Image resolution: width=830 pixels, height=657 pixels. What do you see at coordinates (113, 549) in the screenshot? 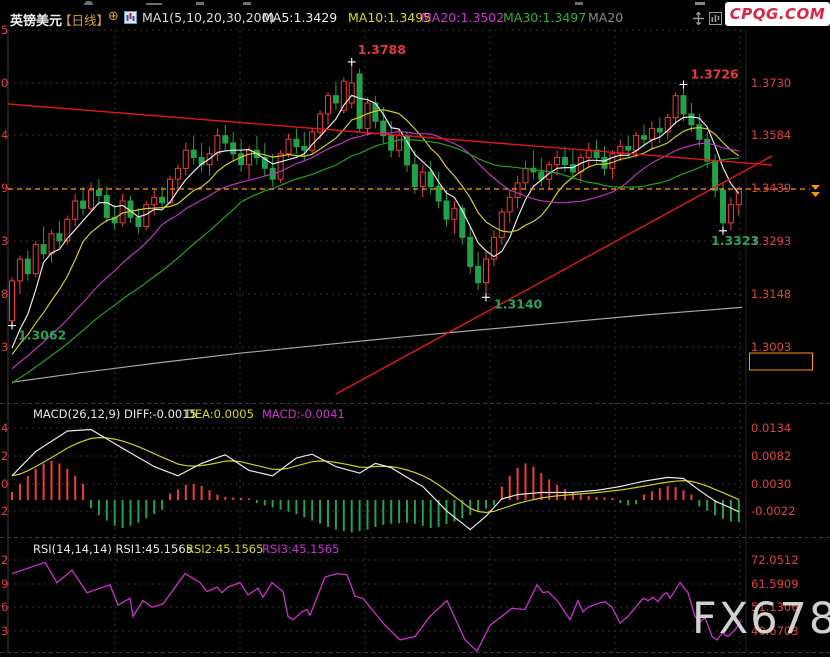
I see `rsi-params-rsi1: RSI(14,14,14) RSI1:45.1565` at bounding box center [113, 549].